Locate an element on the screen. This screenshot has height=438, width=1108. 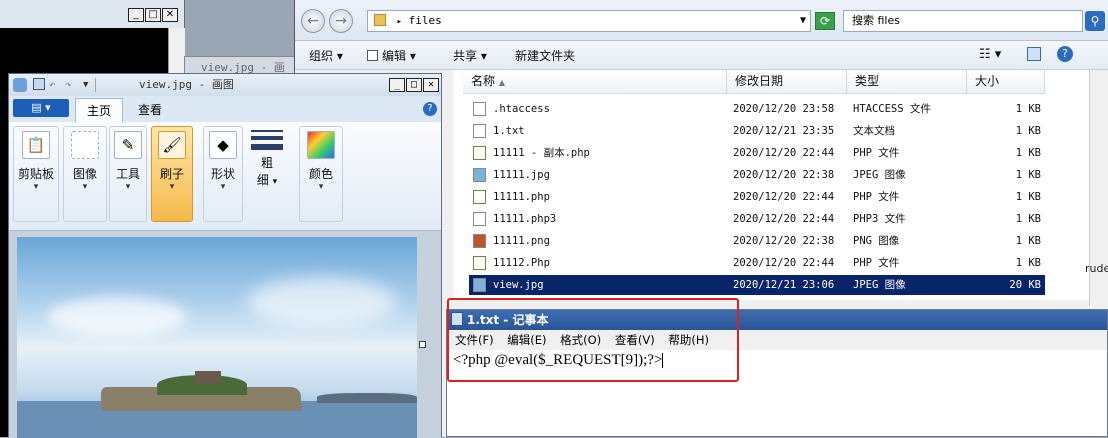
line-width-group: 粗 细 ▾ is located at coordinates (267, 174).